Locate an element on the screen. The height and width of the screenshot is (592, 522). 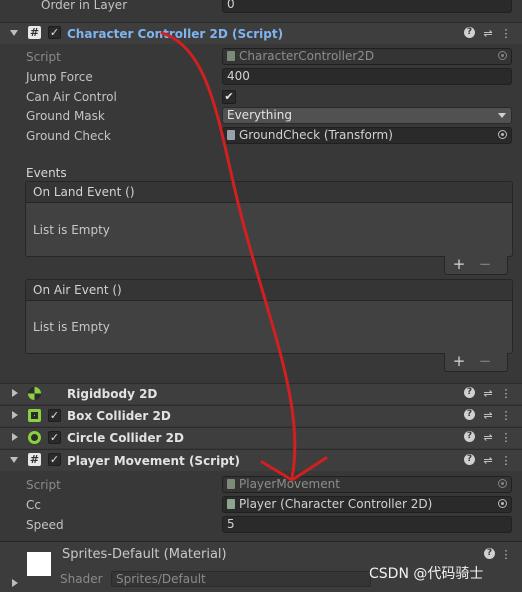
dropdown-arrow-icon is located at coordinates (502, 115).